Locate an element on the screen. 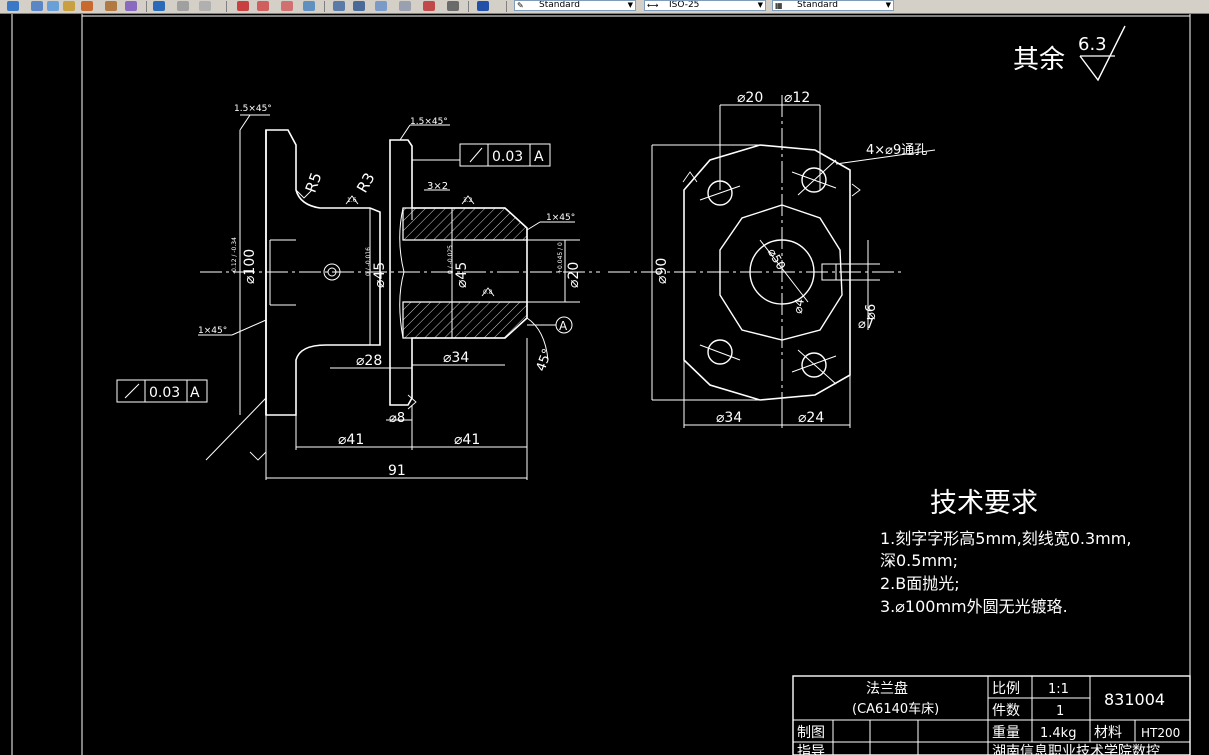 The height and width of the screenshot is (755, 1209). scale-value: 1:1 is located at coordinates (1058, 689).